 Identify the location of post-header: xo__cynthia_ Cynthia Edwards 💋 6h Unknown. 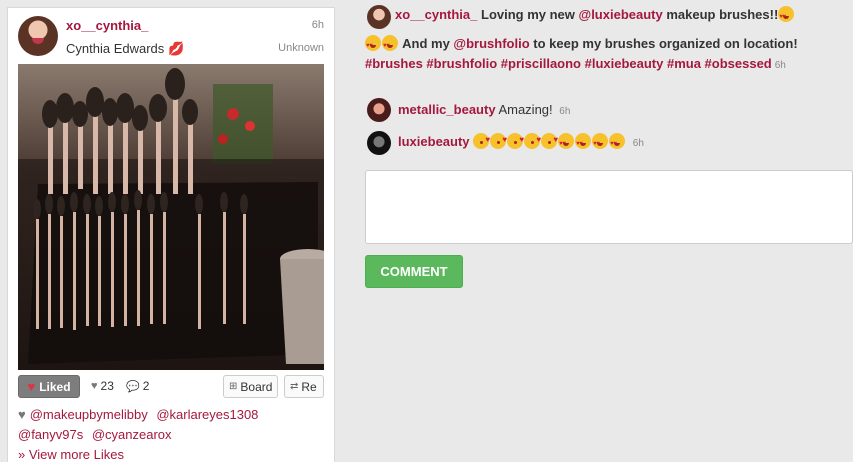
(171, 36).